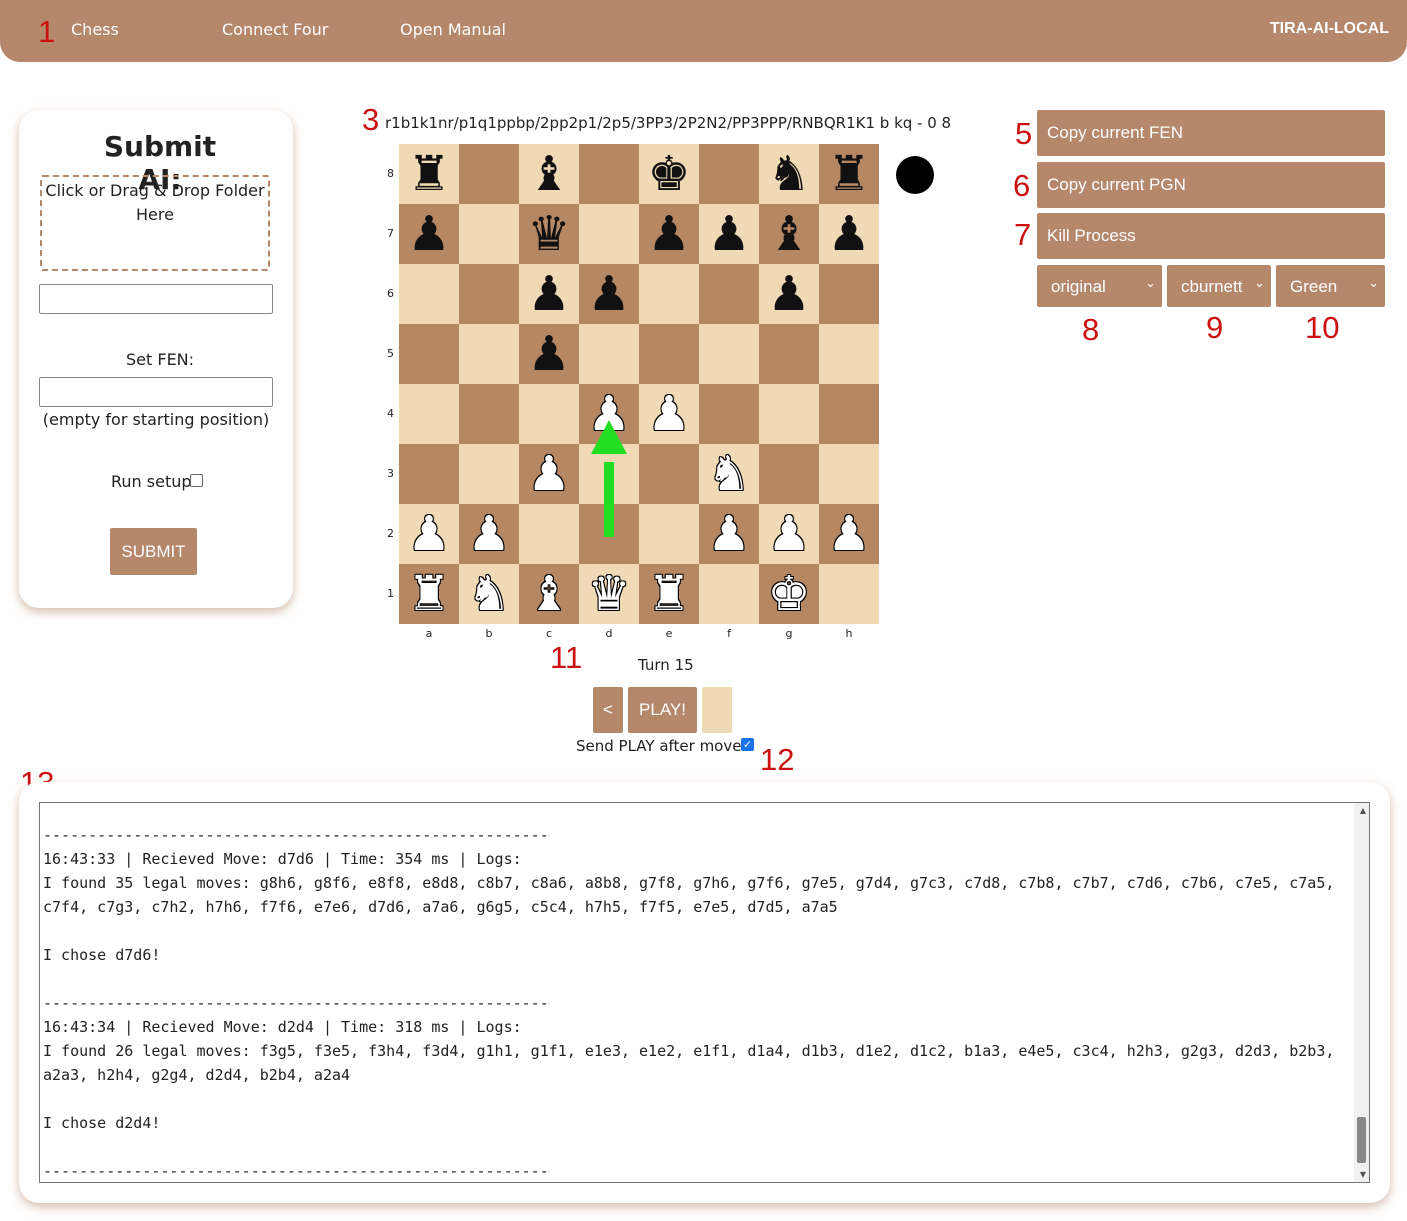 Image resolution: width=1407 pixels, height=1221 pixels. What do you see at coordinates (608, 710) in the screenshot?
I see `previous-button: <` at bounding box center [608, 710].